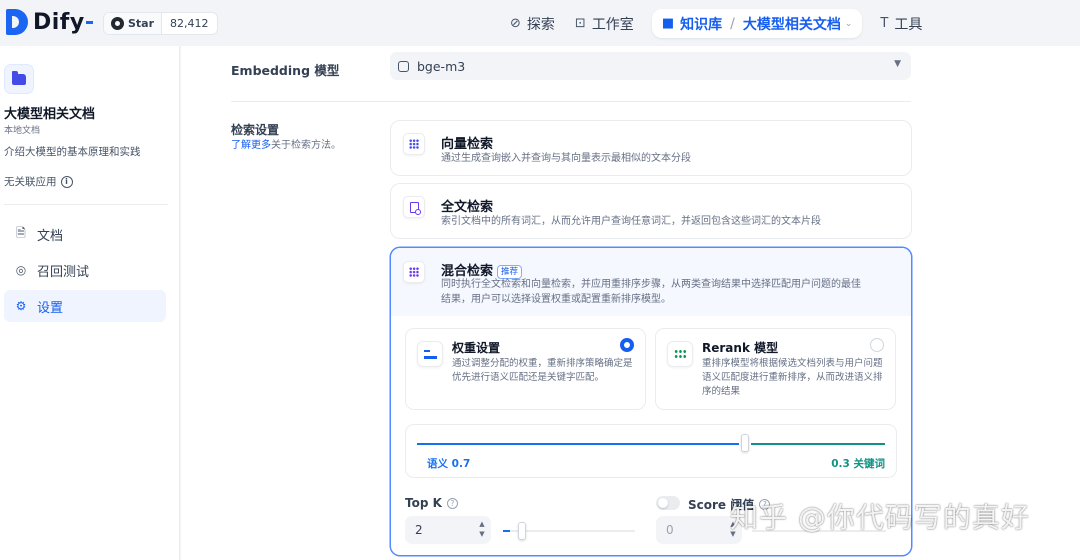 The width and height of the screenshot is (1080, 560). Describe the element at coordinates (580, 23) in the screenshot. I see `robot-icon: ⊡` at that location.